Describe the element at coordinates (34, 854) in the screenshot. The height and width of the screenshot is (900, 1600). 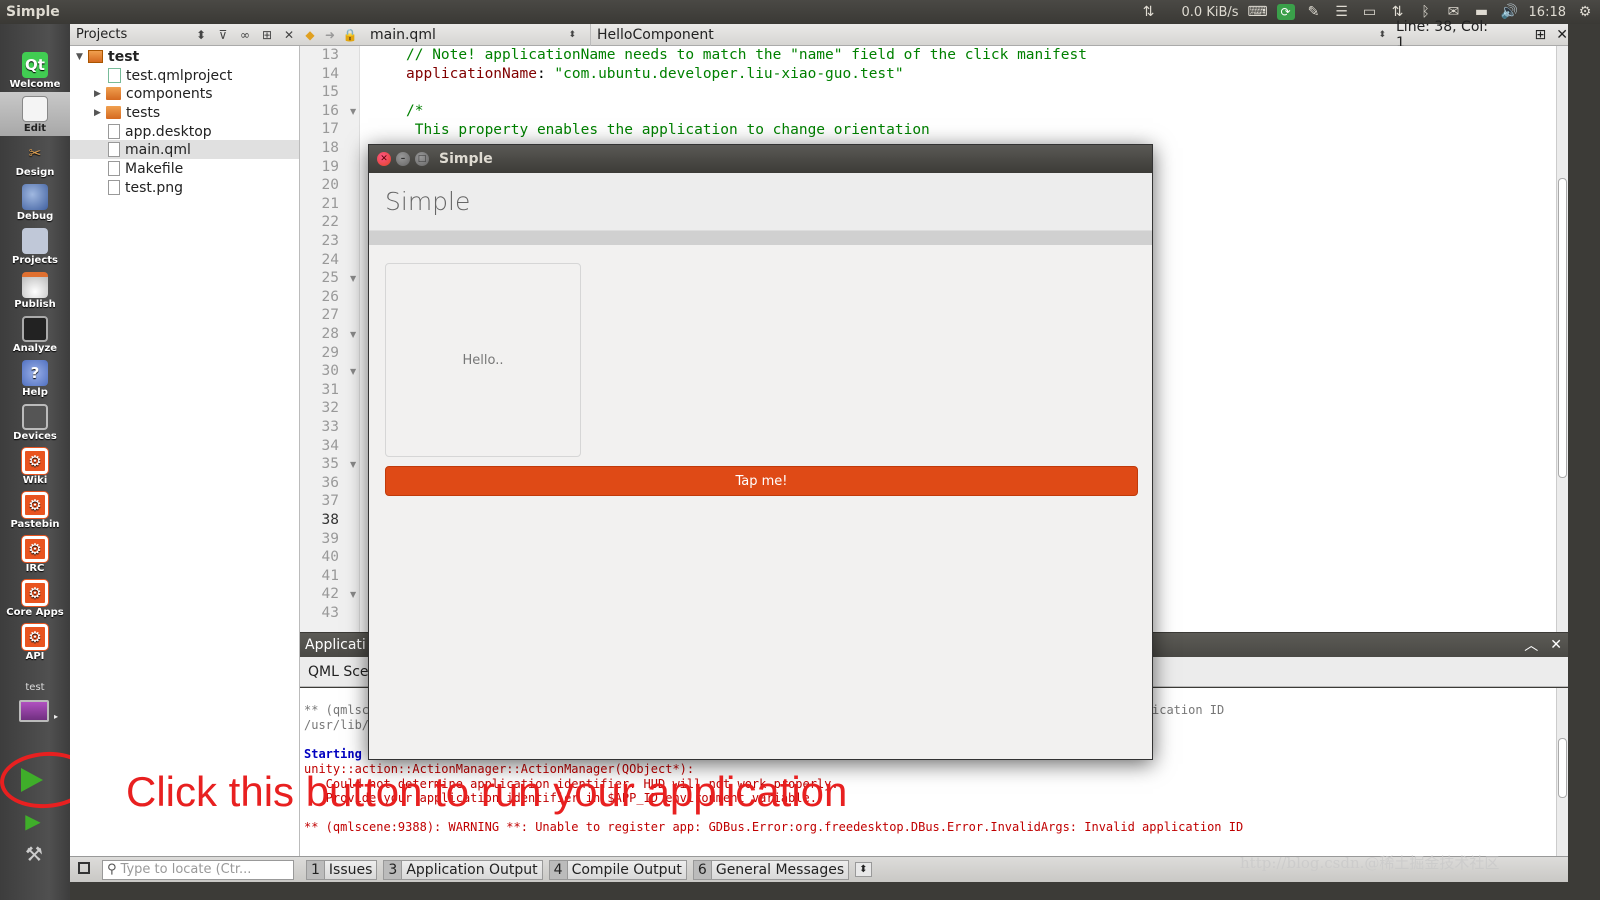
I see `build-hammer-icon: ⚒` at that location.